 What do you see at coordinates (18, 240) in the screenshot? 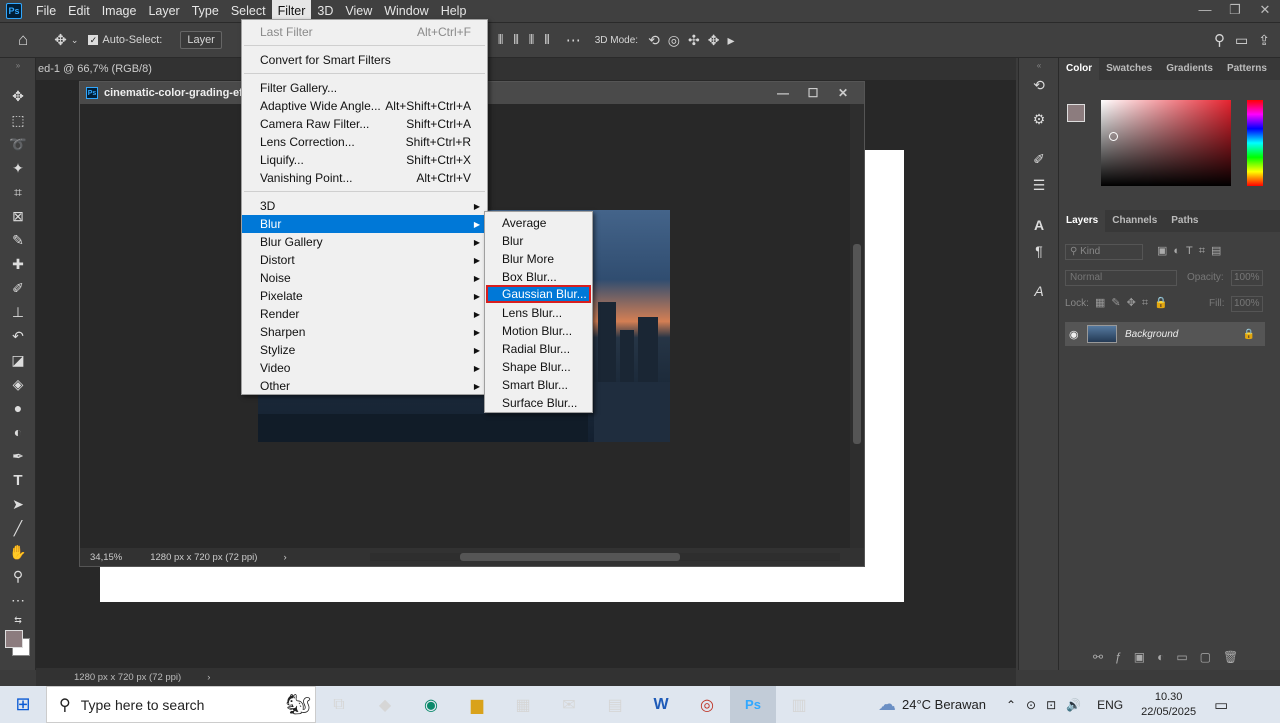
I see `eyedropper-icon: ✎` at bounding box center [18, 240].